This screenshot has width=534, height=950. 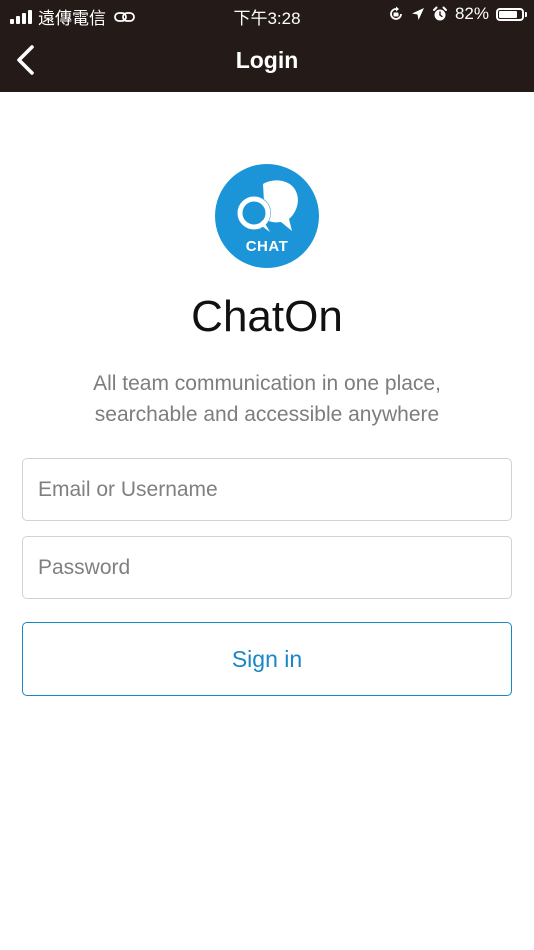 I want to click on battery-icon, so click(x=511, y=14).